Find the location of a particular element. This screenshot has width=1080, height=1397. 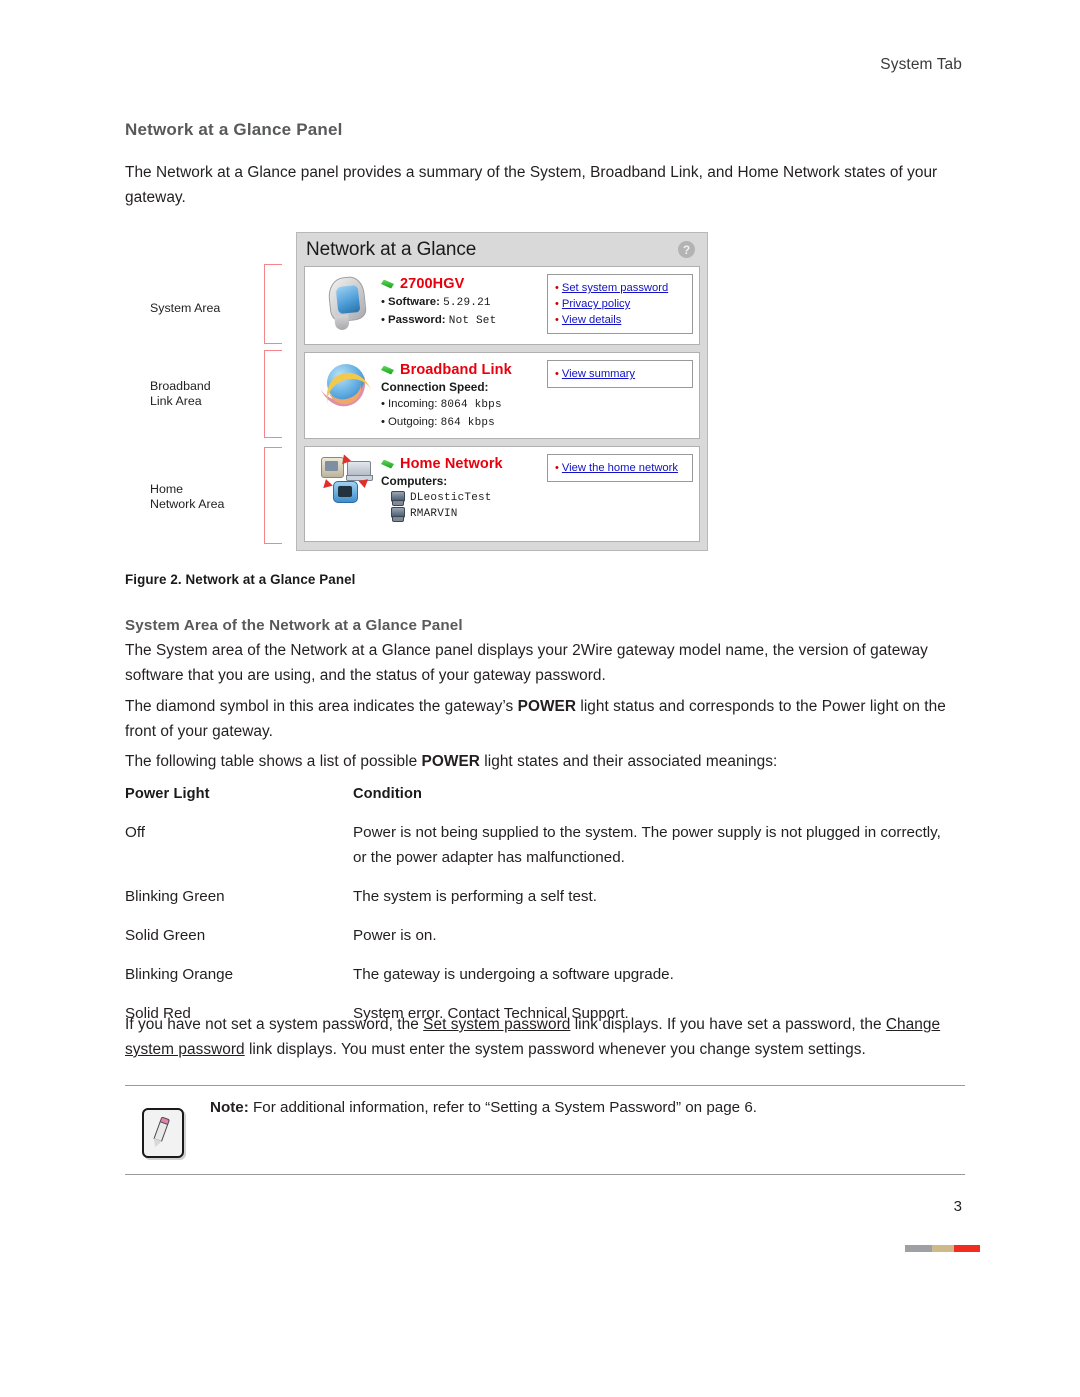

link-item: • Set system password is located at coordinates (621, 288).